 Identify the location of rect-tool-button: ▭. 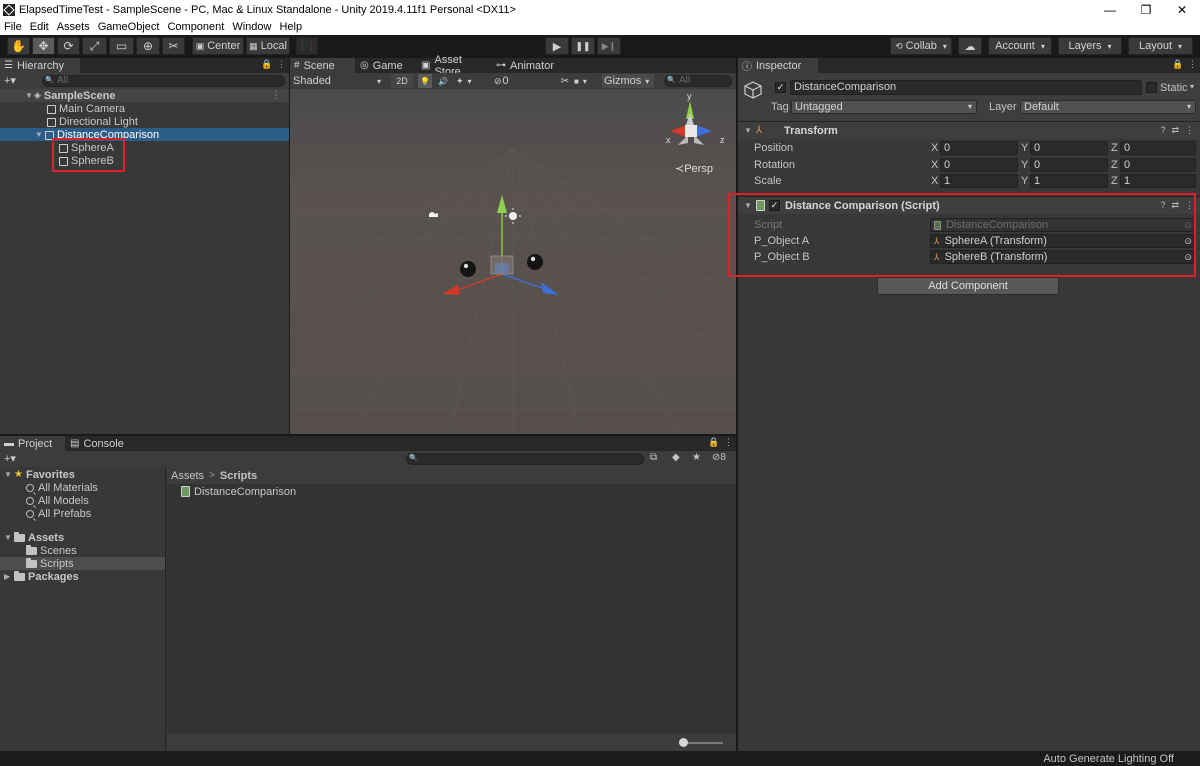
(121, 46).